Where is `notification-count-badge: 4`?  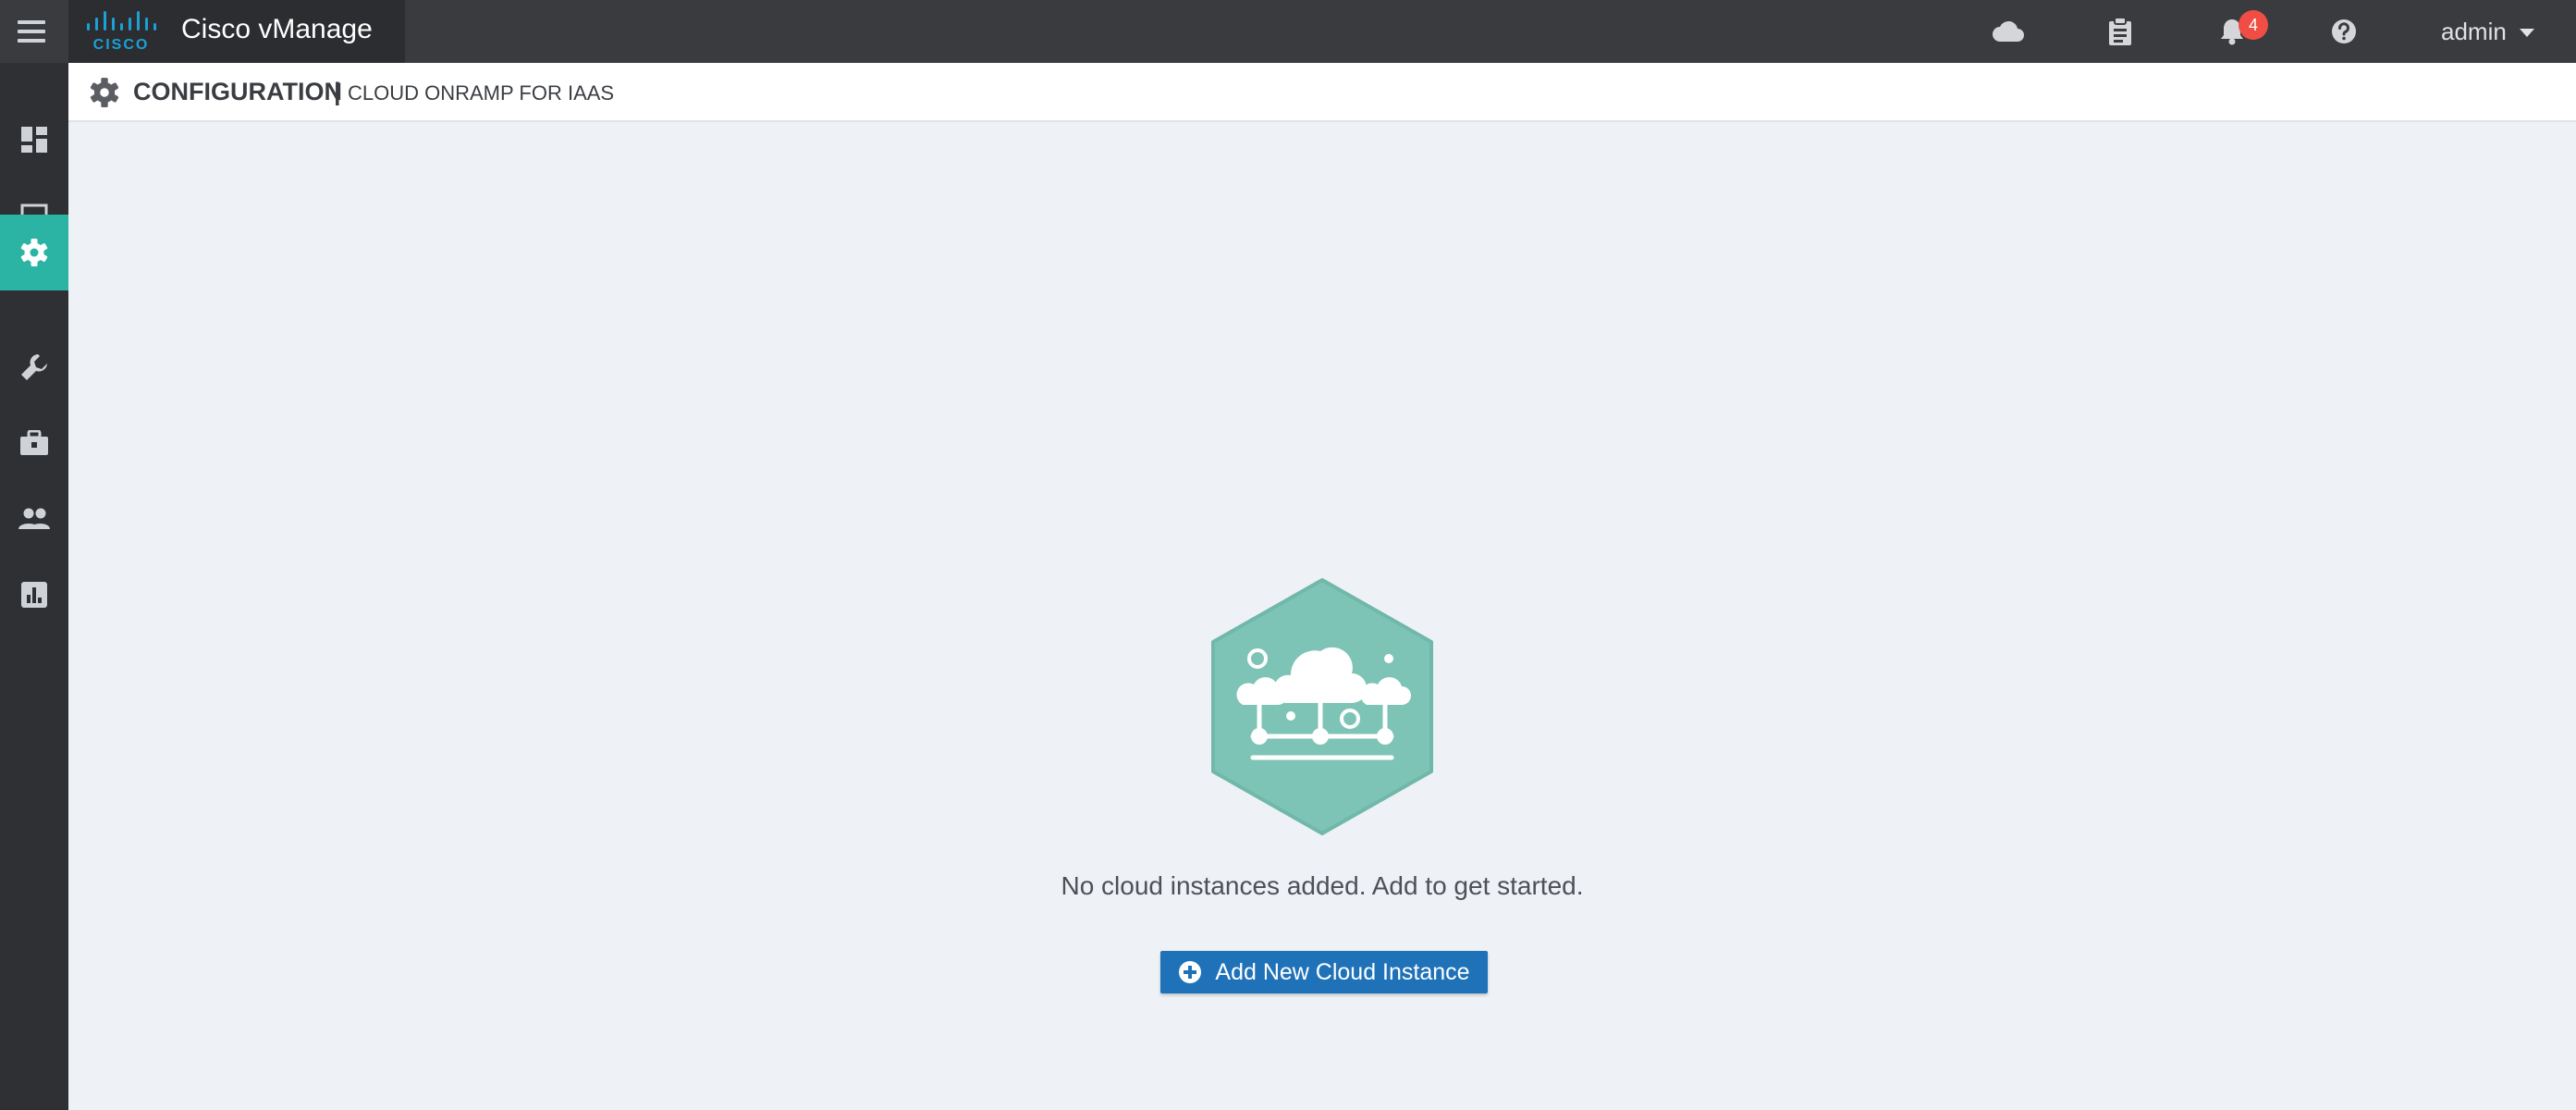 notification-count-badge: 4 is located at coordinates (2253, 25).